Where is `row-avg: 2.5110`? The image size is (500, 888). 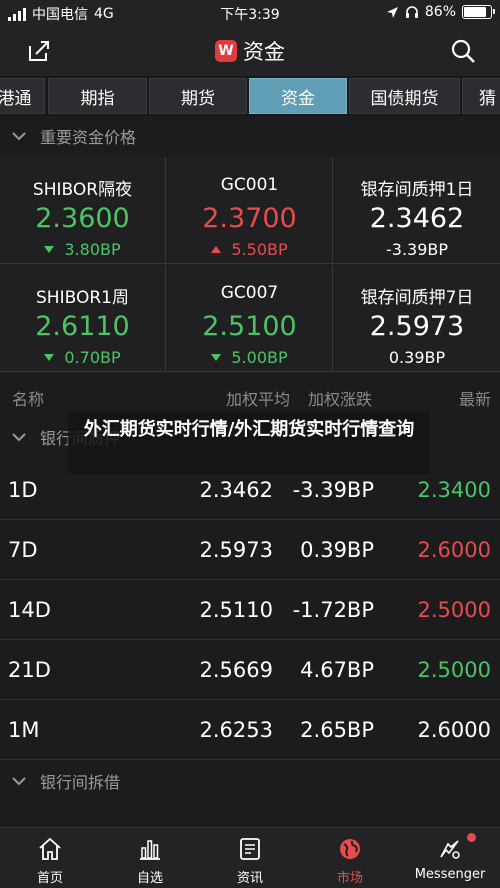 row-avg: 2.5110 is located at coordinates (236, 610).